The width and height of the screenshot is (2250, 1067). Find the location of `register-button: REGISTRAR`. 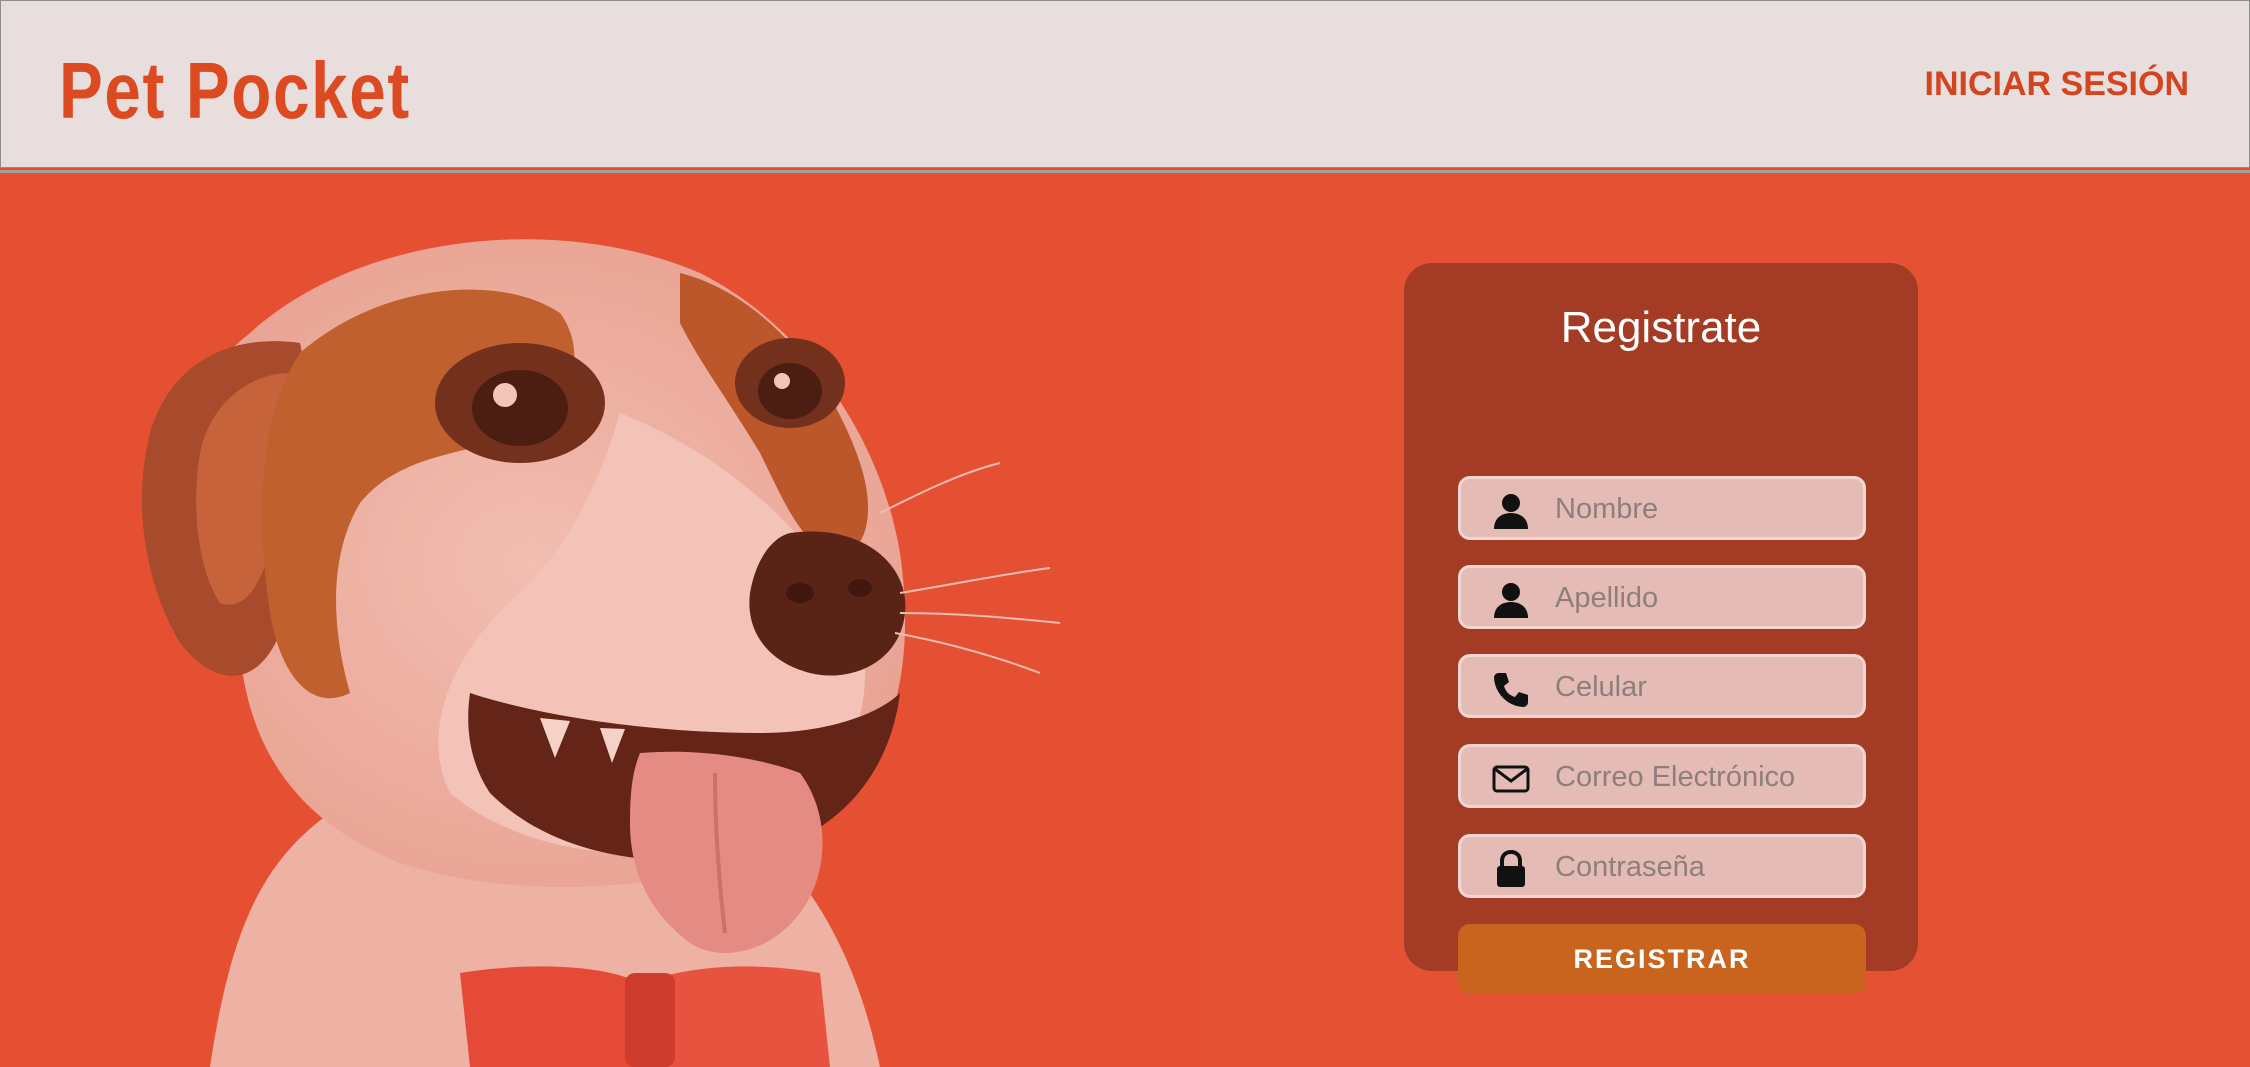

register-button: REGISTRAR is located at coordinates (1662, 959).